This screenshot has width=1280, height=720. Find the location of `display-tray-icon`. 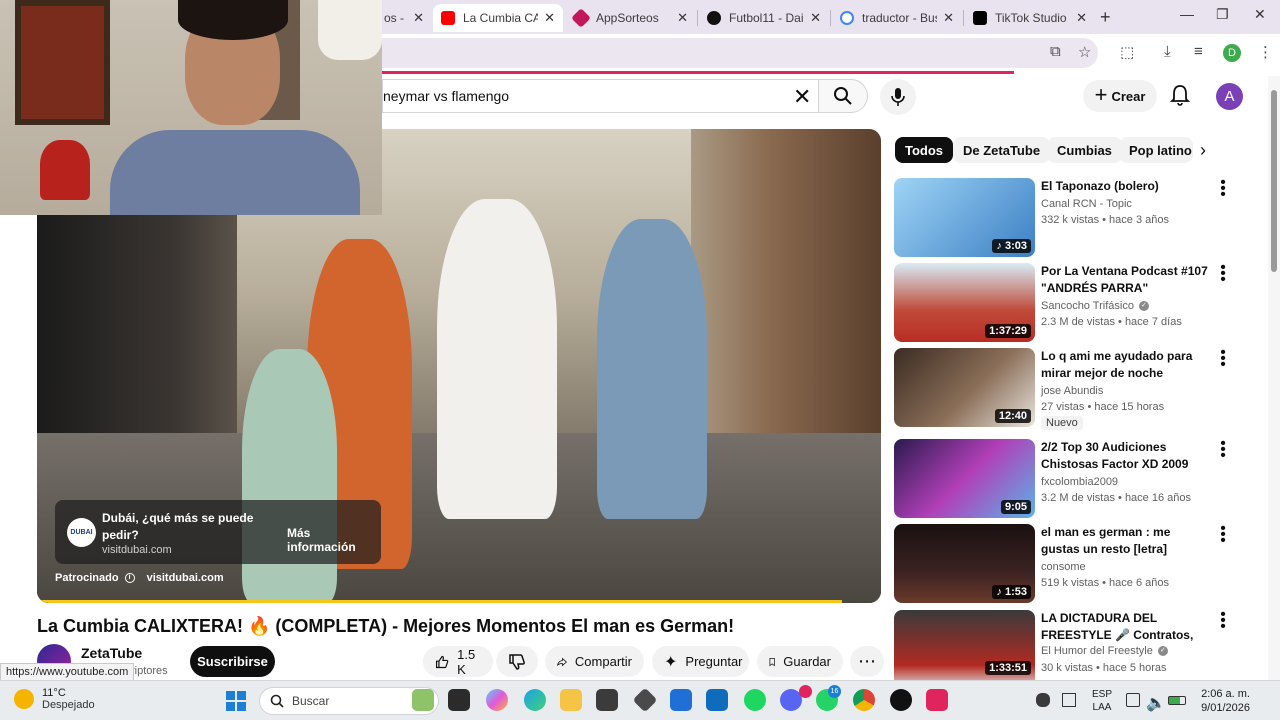

display-tray-icon is located at coordinates (1069, 700).